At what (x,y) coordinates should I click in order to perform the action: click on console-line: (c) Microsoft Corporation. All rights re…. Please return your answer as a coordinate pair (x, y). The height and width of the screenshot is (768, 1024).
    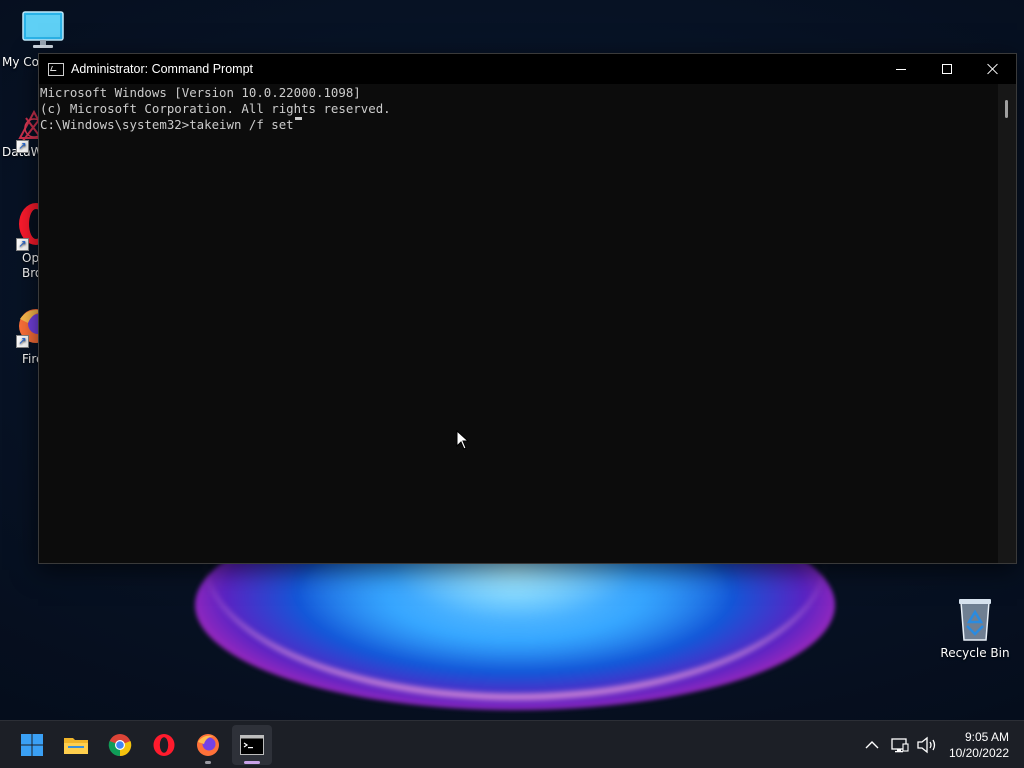
    Looking at the image, I should click on (215, 108).